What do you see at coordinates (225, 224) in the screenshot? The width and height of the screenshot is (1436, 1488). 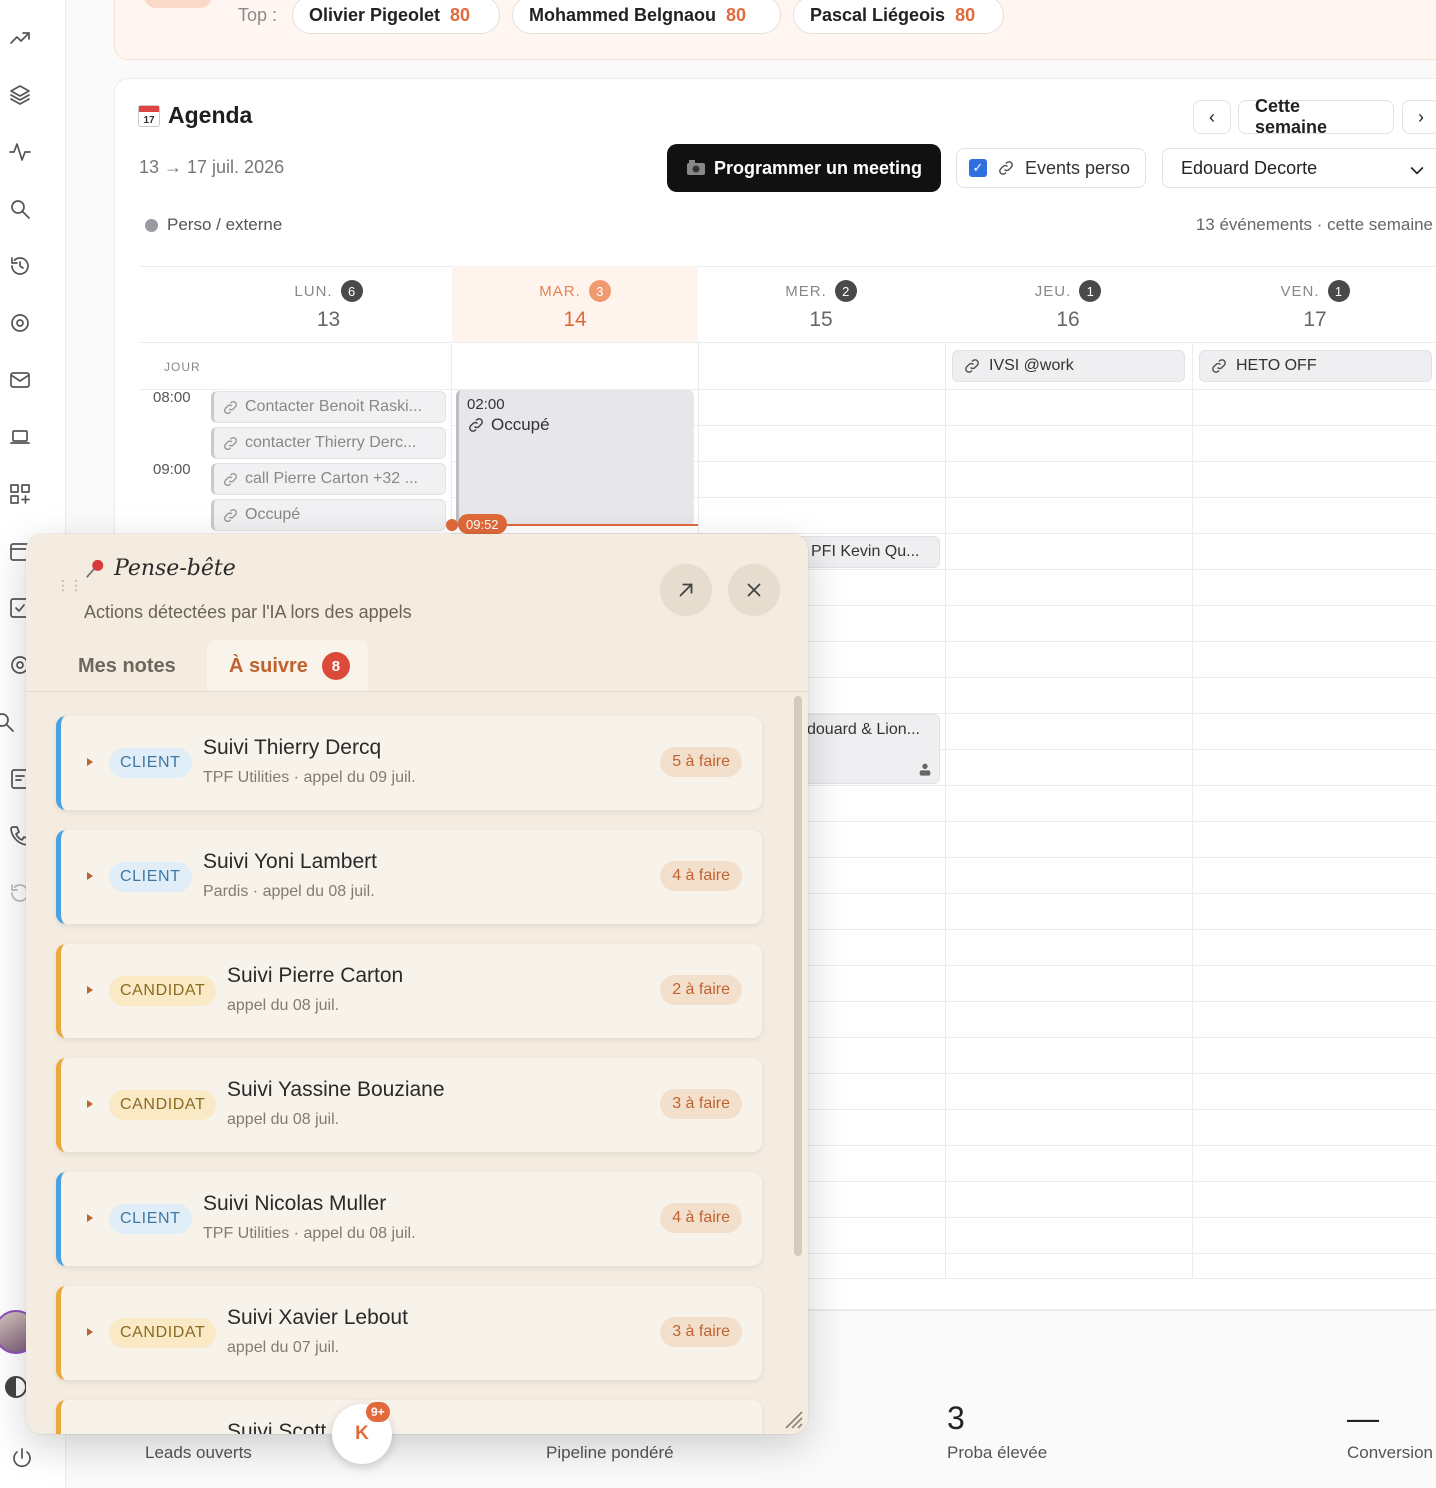 I see `legend-label: Perso / externe` at bounding box center [225, 224].